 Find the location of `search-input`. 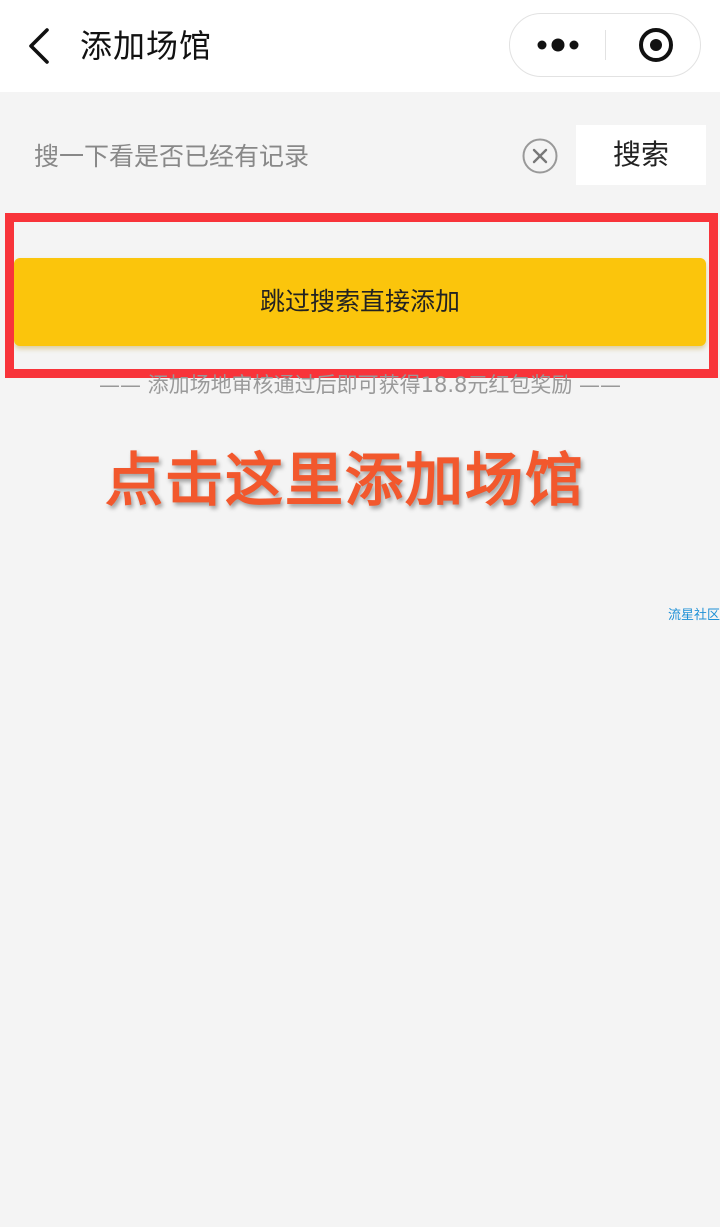

search-input is located at coordinates (269, 156).